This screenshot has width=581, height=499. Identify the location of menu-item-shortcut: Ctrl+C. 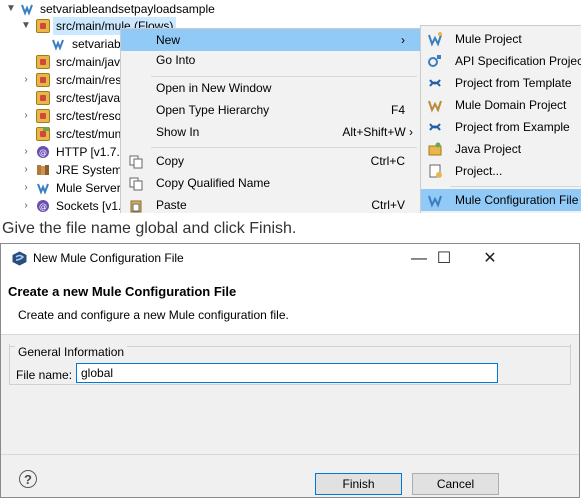
(387, 161).